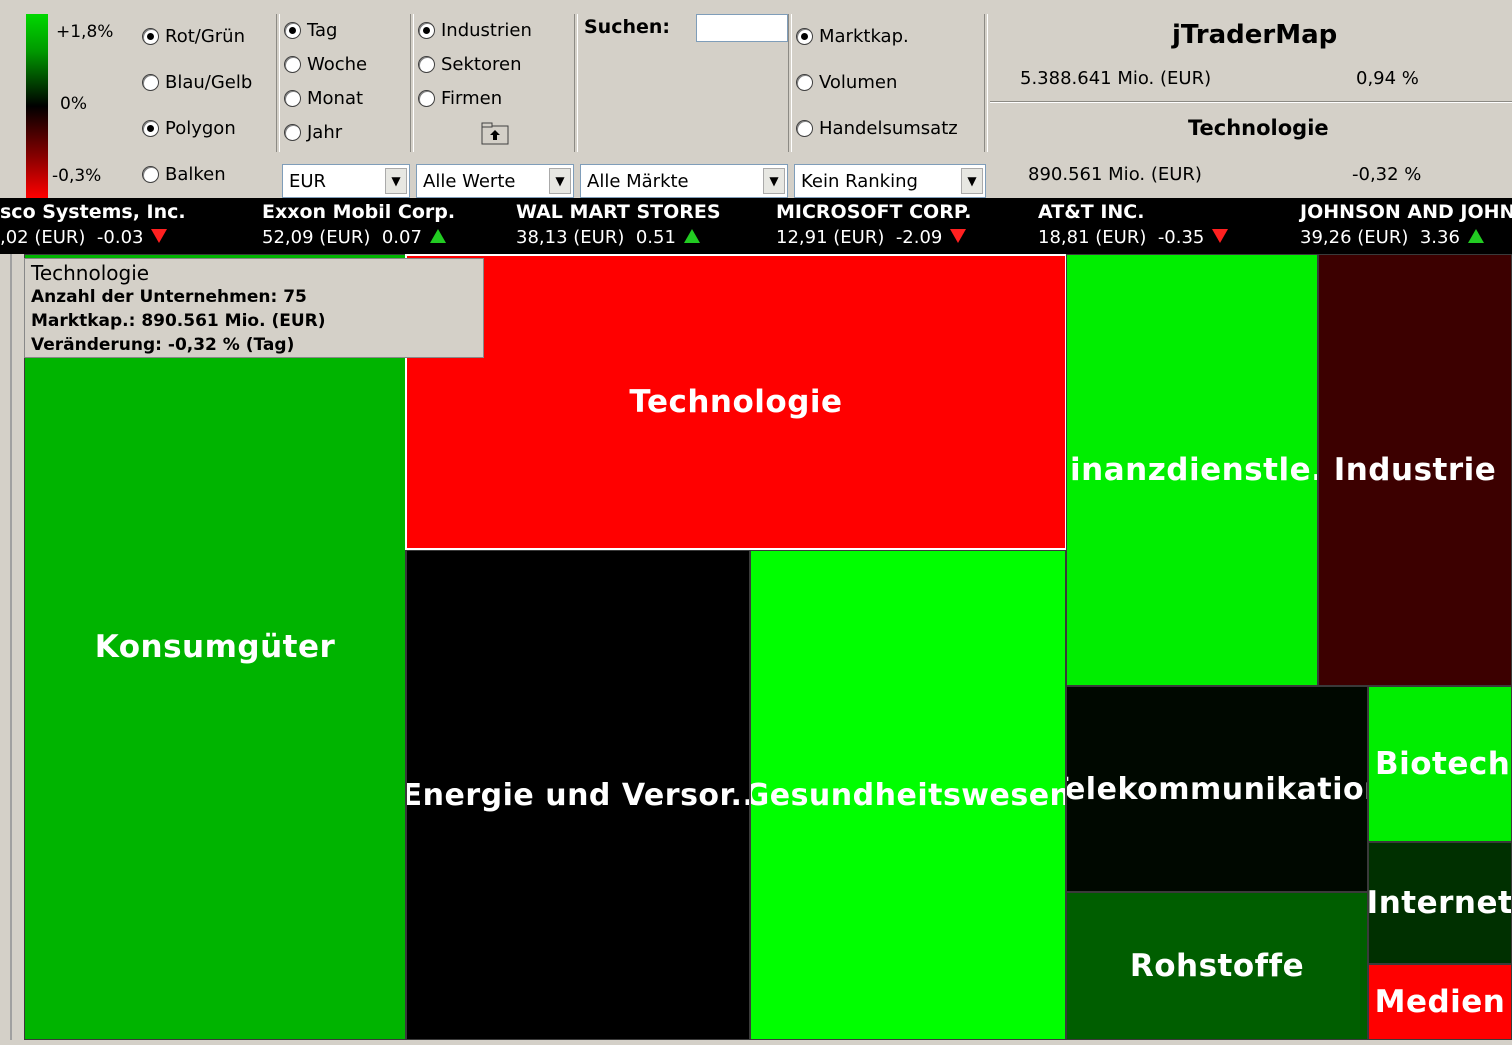 Image resolution: width=1512 pixels, height=1045 pixels. I want to click on tooltip-change: Veränderung: -0,32 % (Tag), so click(163, 345).